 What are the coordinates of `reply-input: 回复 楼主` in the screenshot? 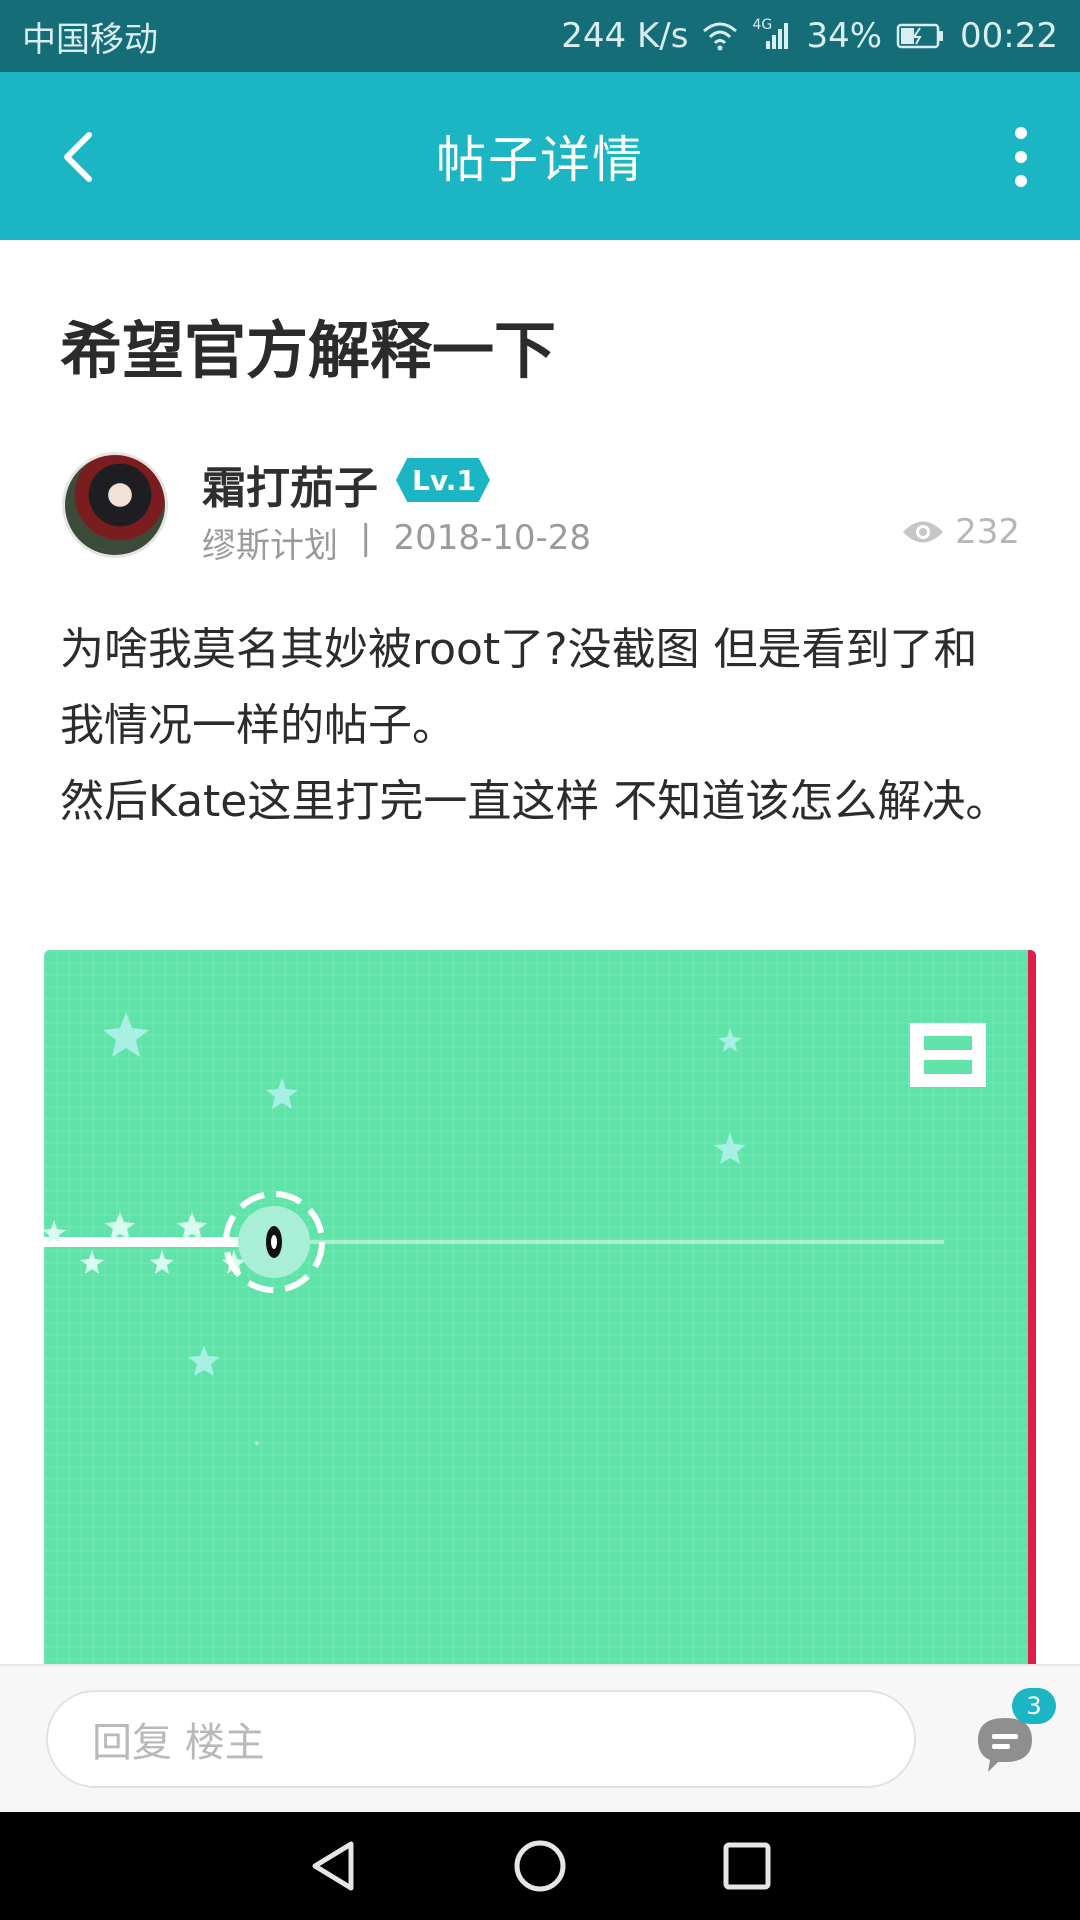 It's located at (481, 1739).